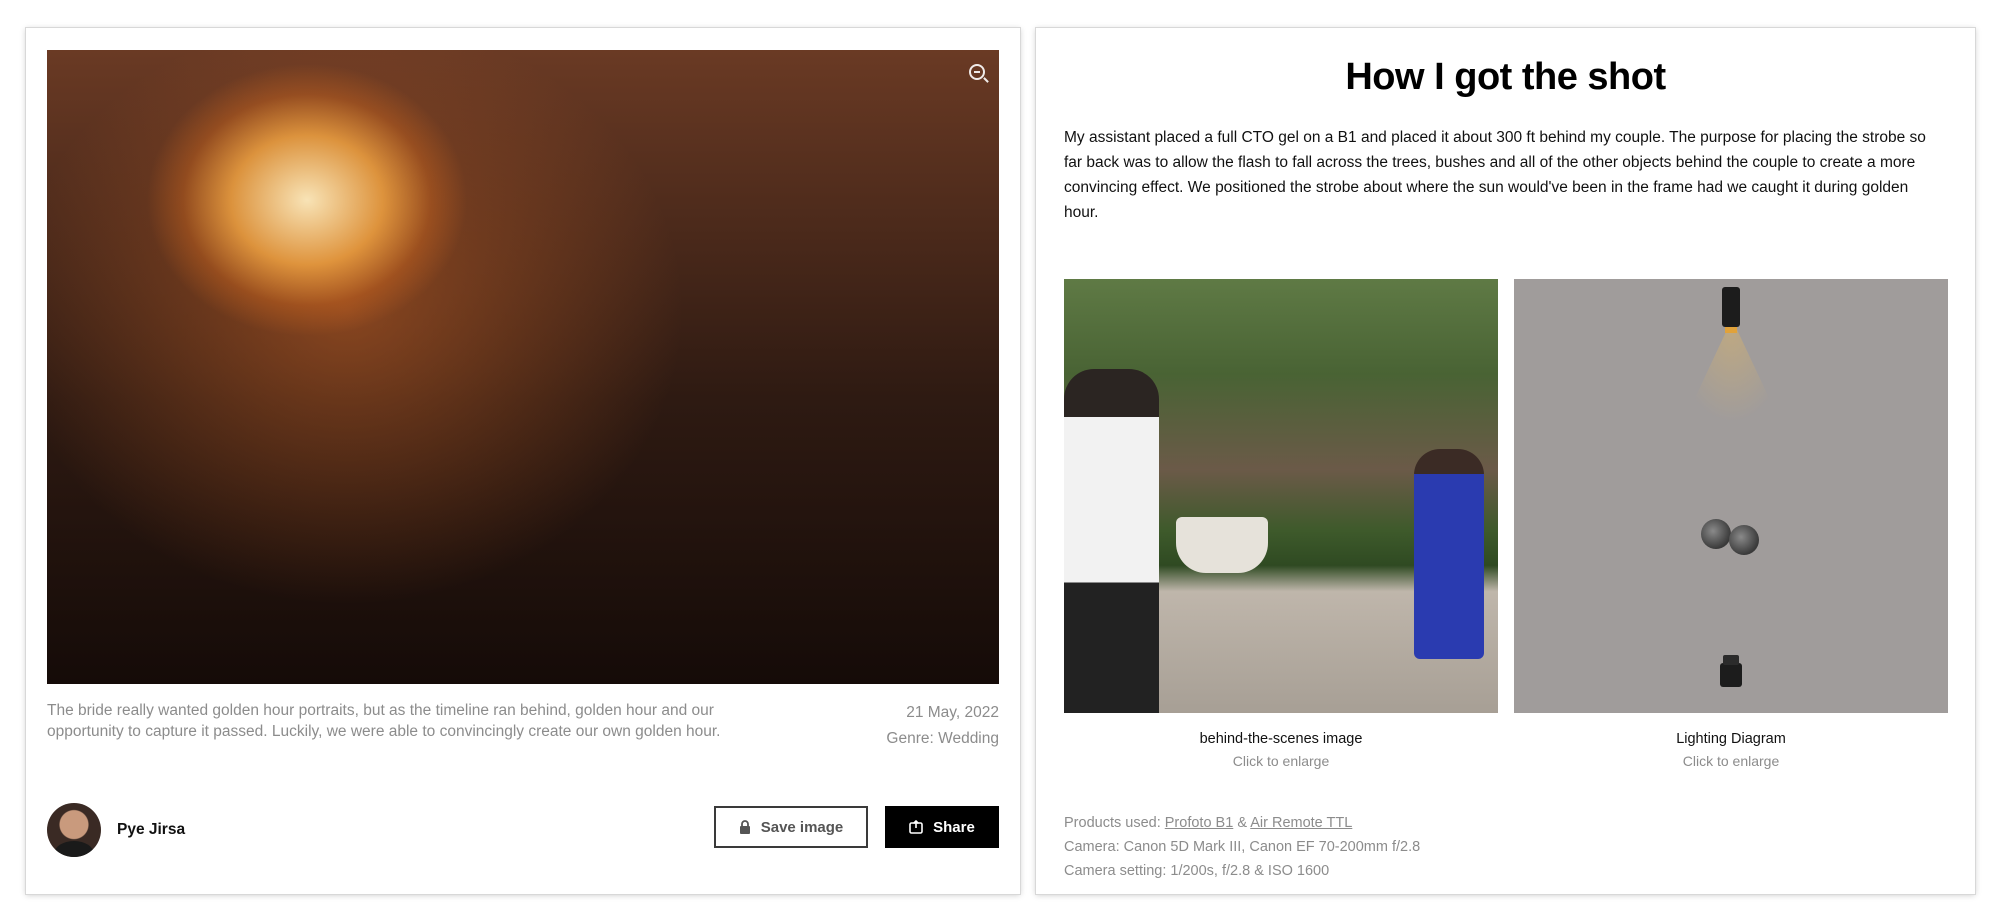  I want to click on save-image-button: Save image, so click(791, 827).